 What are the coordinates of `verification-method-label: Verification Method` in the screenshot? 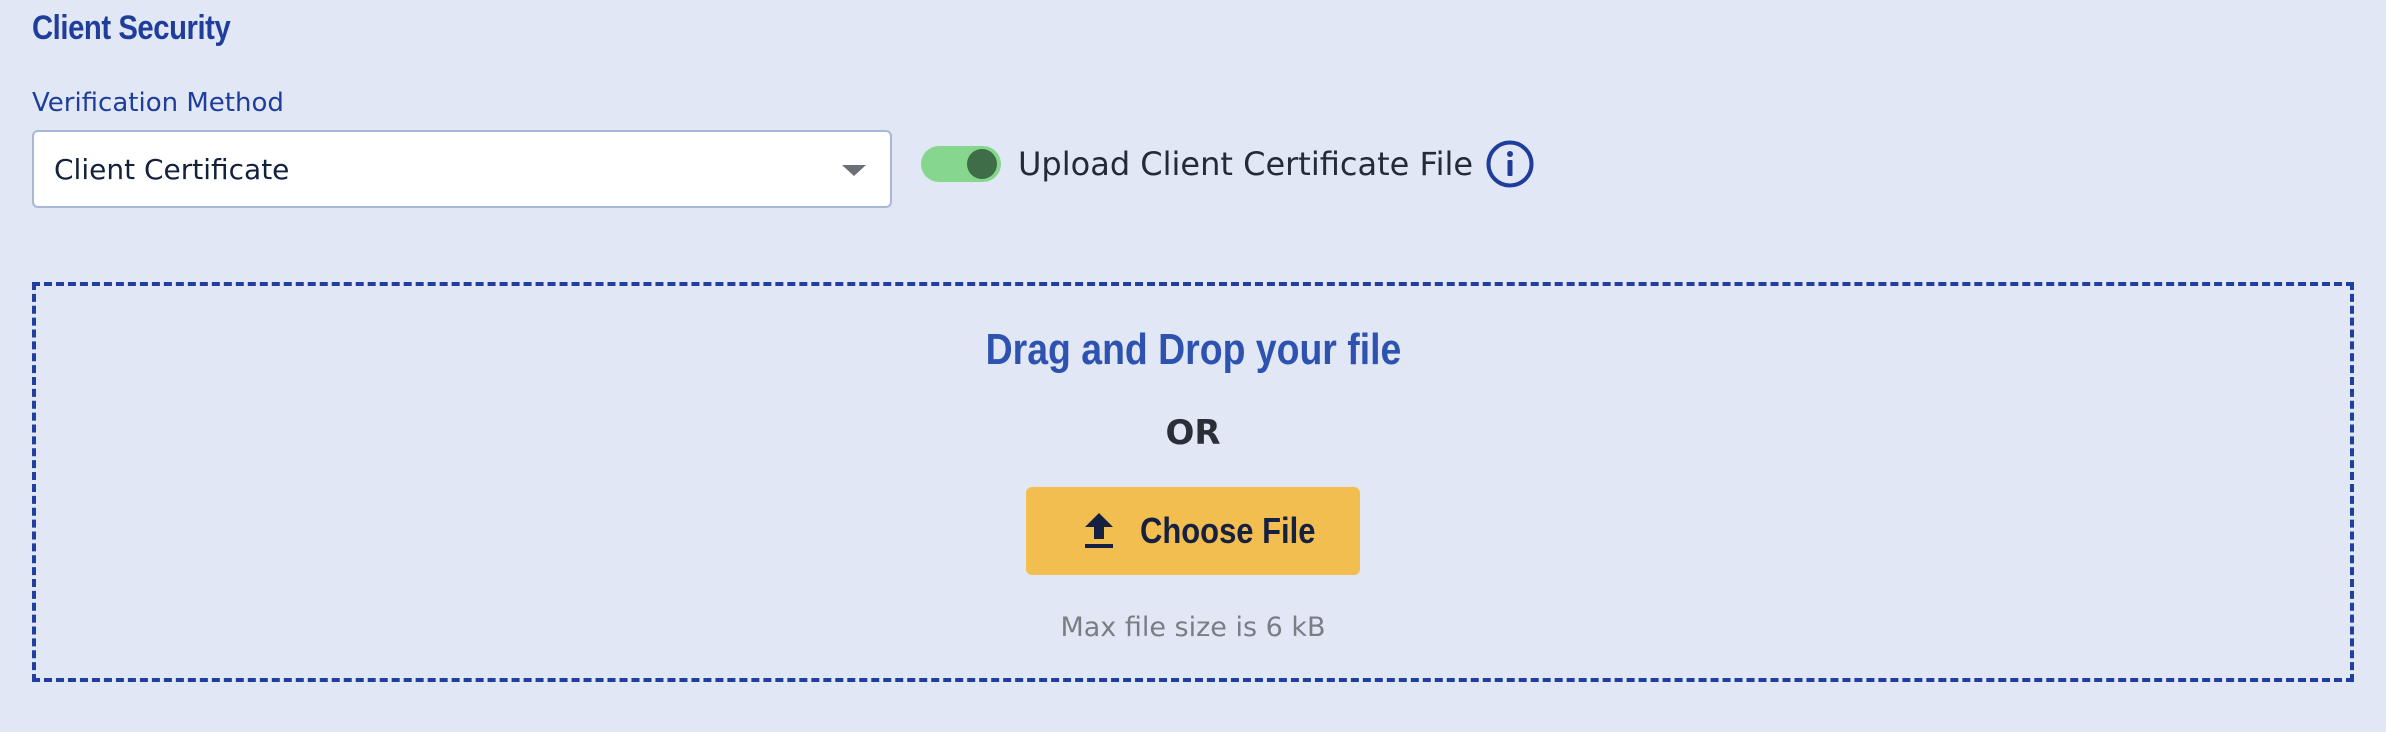 It's located at (158, 103).